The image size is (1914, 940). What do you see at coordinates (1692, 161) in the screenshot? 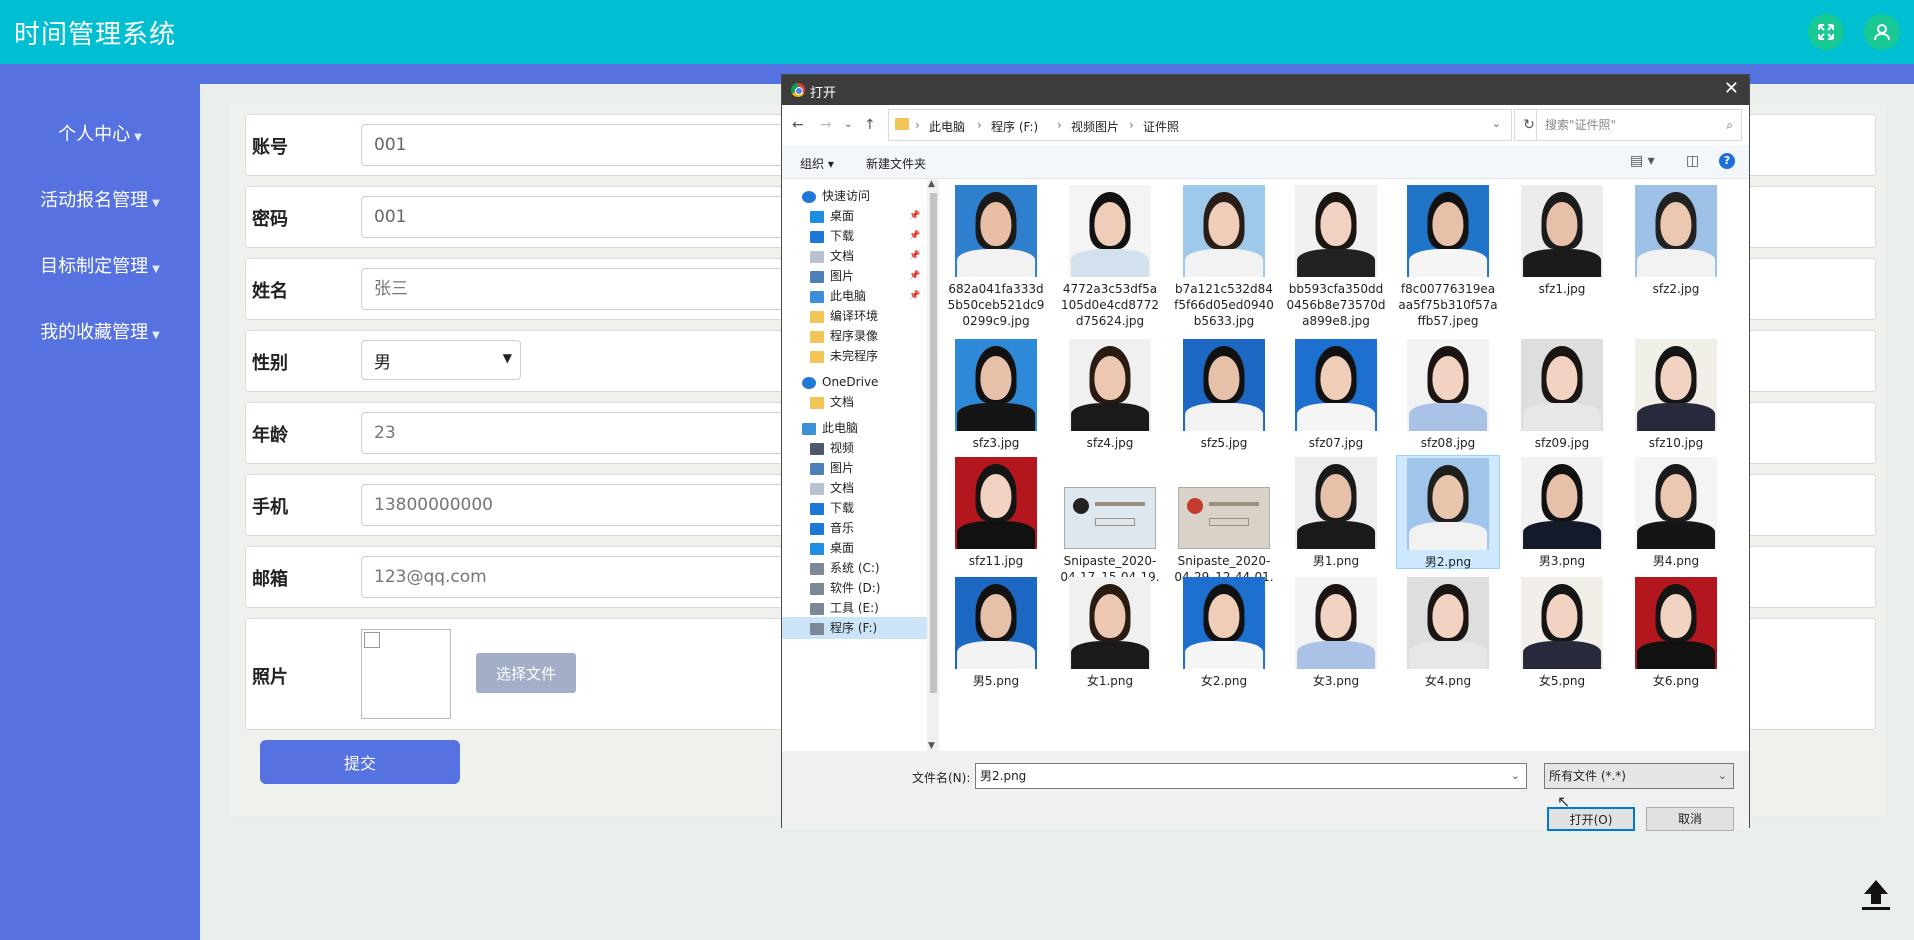
I see `preview-pane-icon: ◫` at bounding box center [1692, 161].